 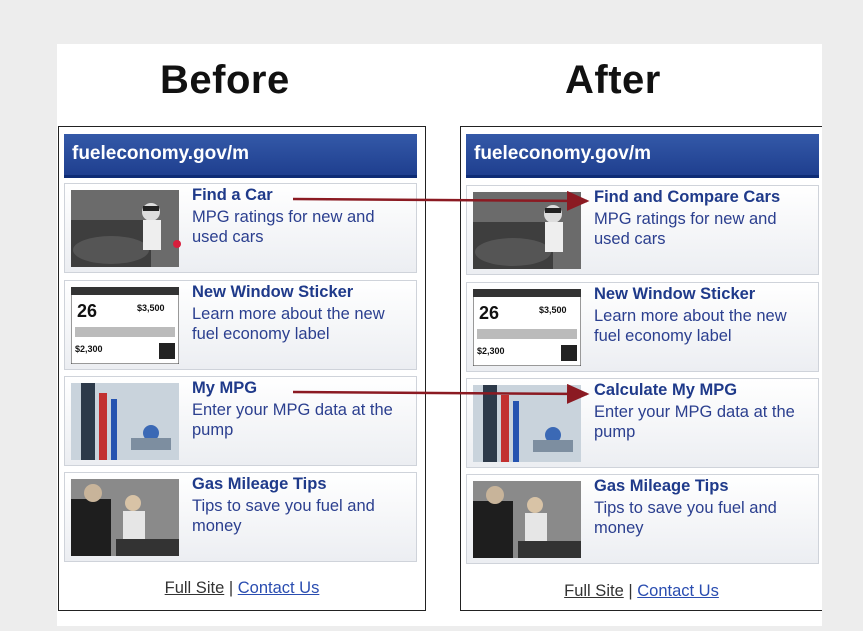 What do you see at coordinates (441, 393) in the screenshot?
I see `arrow-my-mpg` at bounding box center [441, 393].